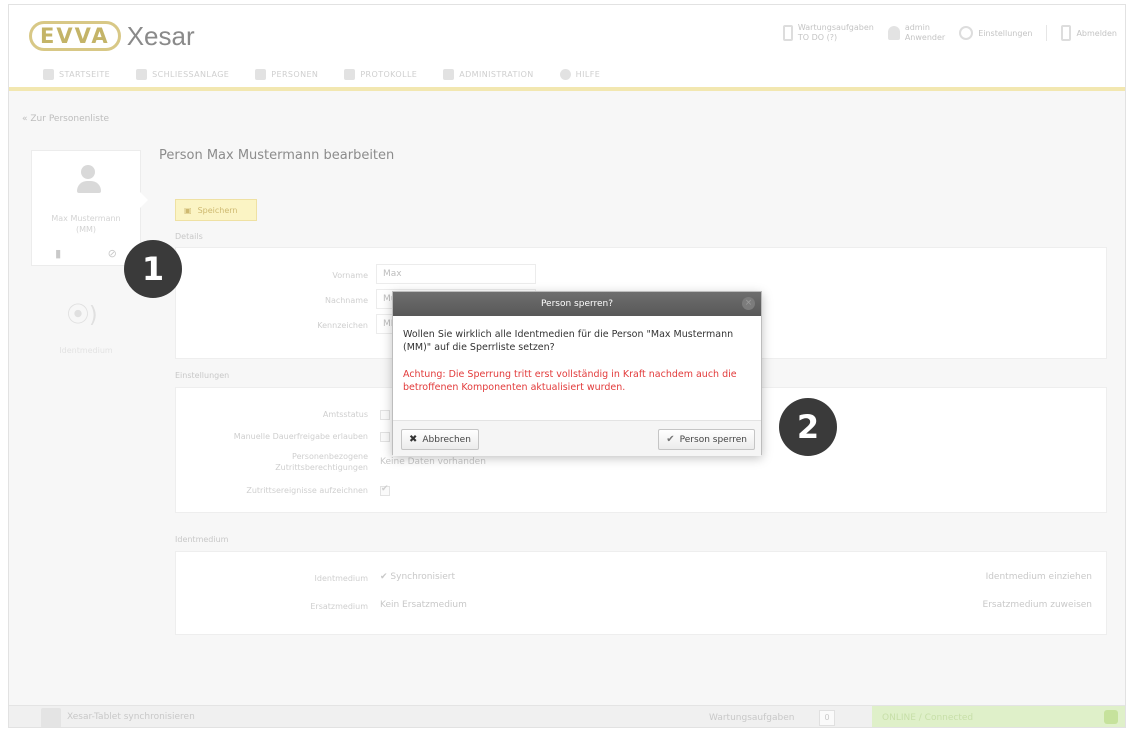 This screenshot has height=730, width=1133. I want to click on office-mode-label: Amtsstatus, so click(345, 414).